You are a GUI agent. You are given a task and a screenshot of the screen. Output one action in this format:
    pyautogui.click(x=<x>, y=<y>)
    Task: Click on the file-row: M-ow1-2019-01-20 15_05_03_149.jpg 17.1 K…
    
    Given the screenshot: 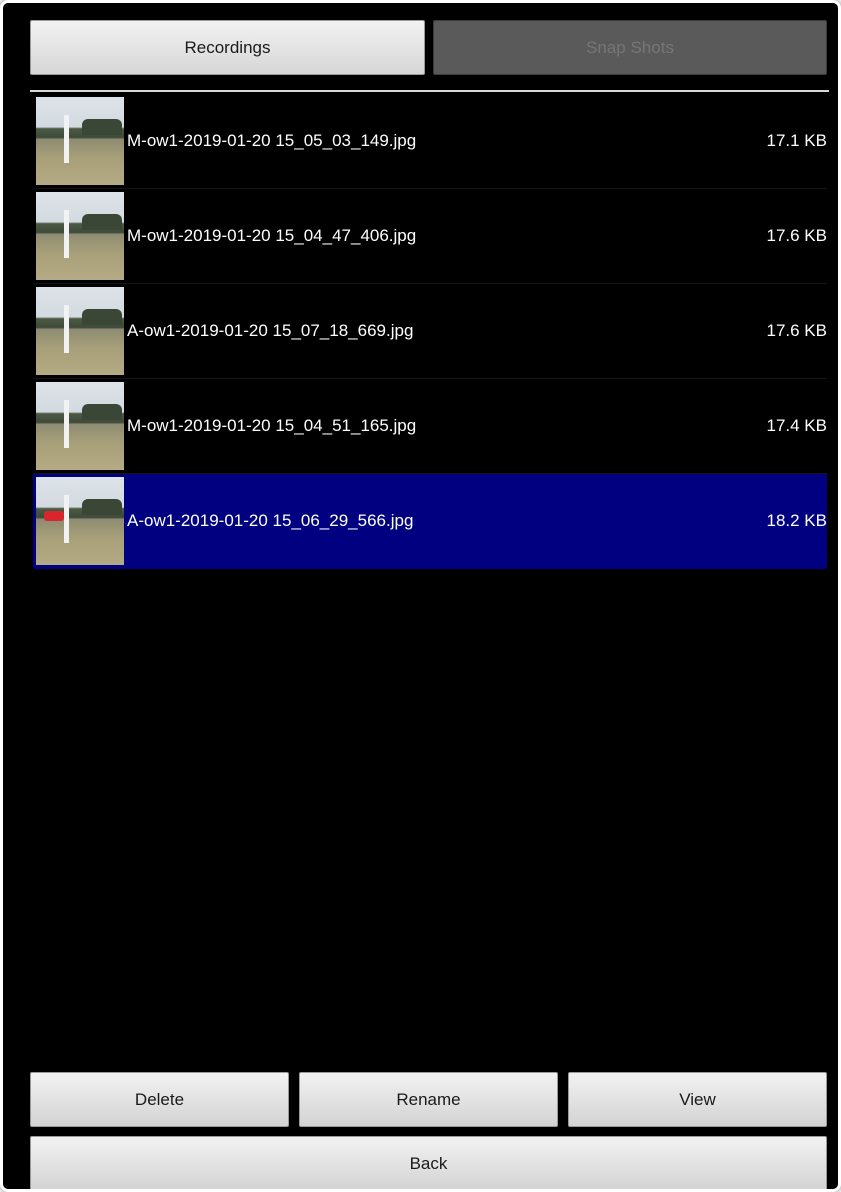 What is the action you would take?
    pyautogui.click(x=430, y=141)
    